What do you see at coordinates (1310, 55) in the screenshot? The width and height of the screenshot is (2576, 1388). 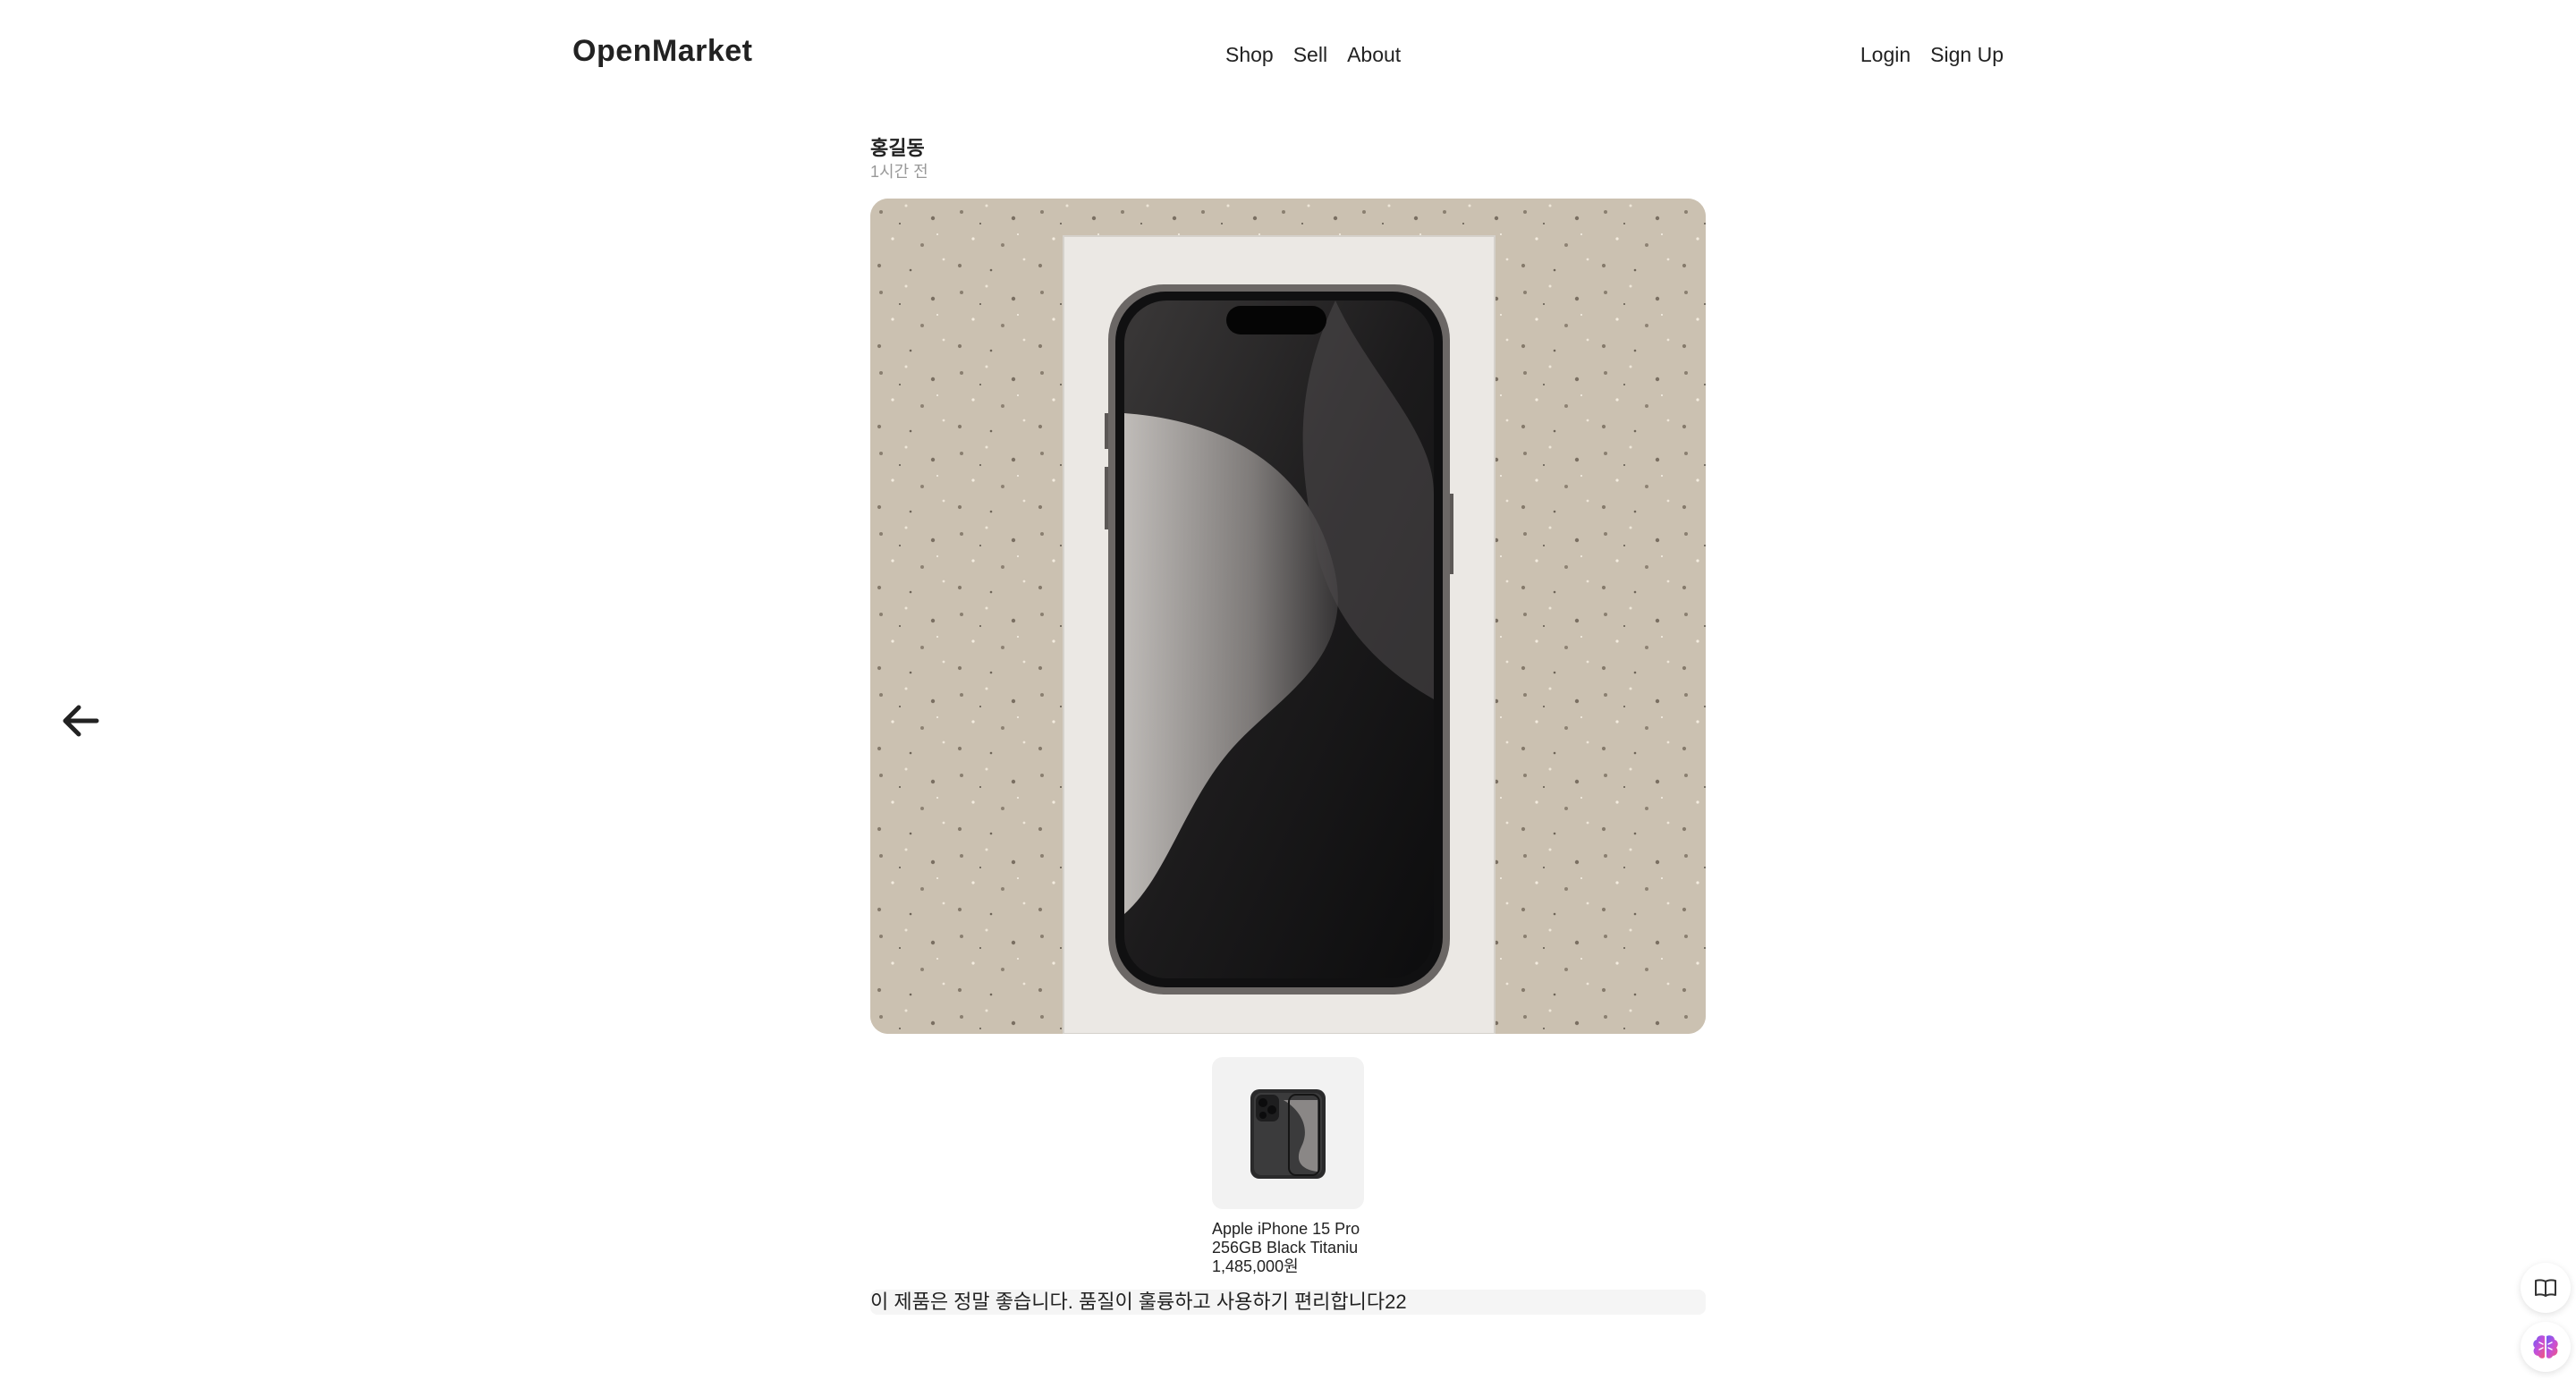 I see `nav-sell-link: Sell` at bounding box center [1310, 55].